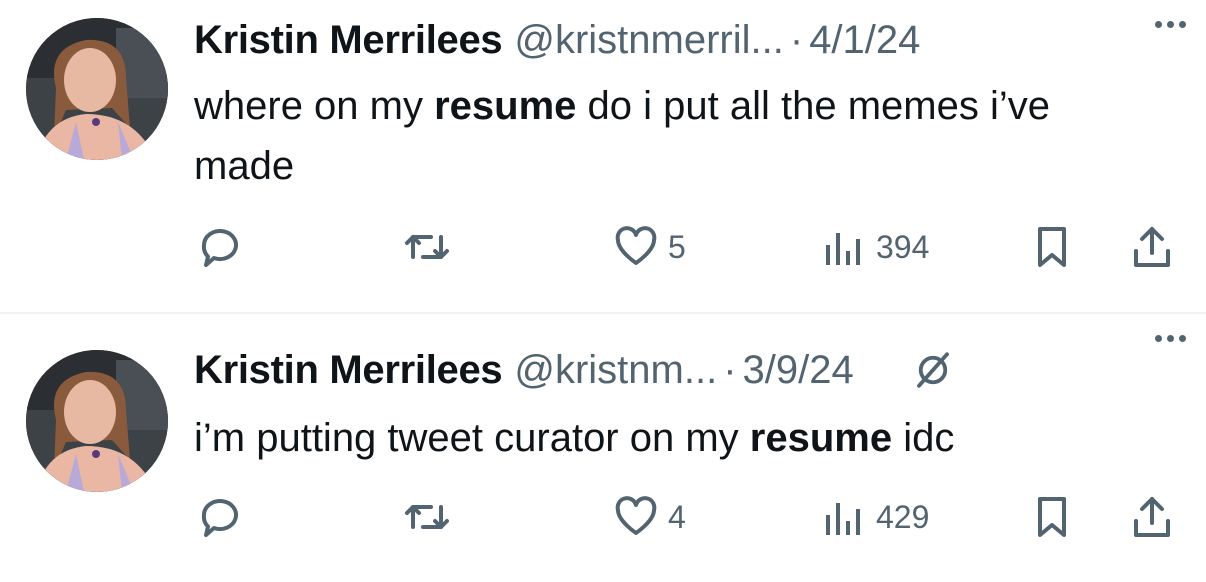 This screenshot has height=582, width=1206. What do you see at coordinates (874, 247) in the screenshot?
I see `views-button: 394` at bounding box center [874, 247].